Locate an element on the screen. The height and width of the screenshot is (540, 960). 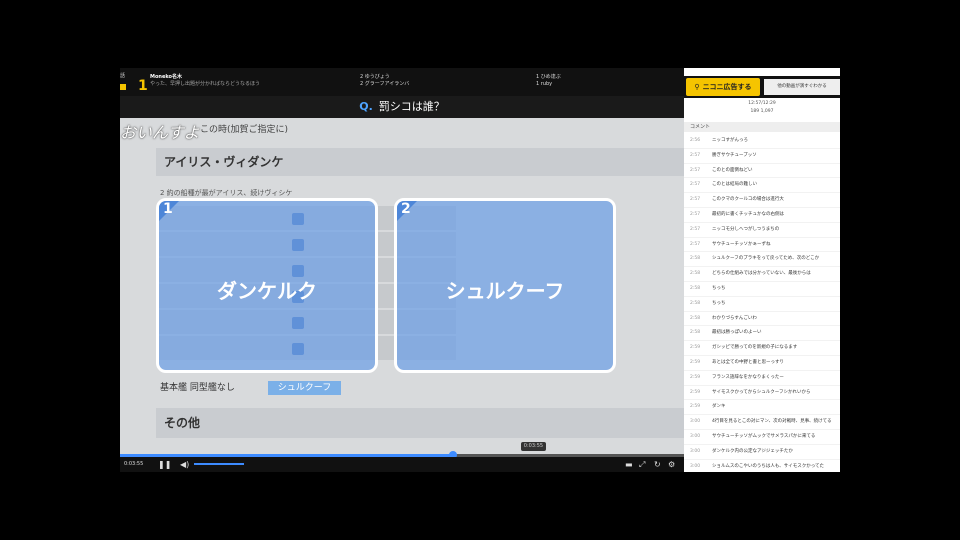
first-rank-entry: Moneko名木 やった、早押し出題が分かればならどうなるほう is located at coordinates (205, 81).